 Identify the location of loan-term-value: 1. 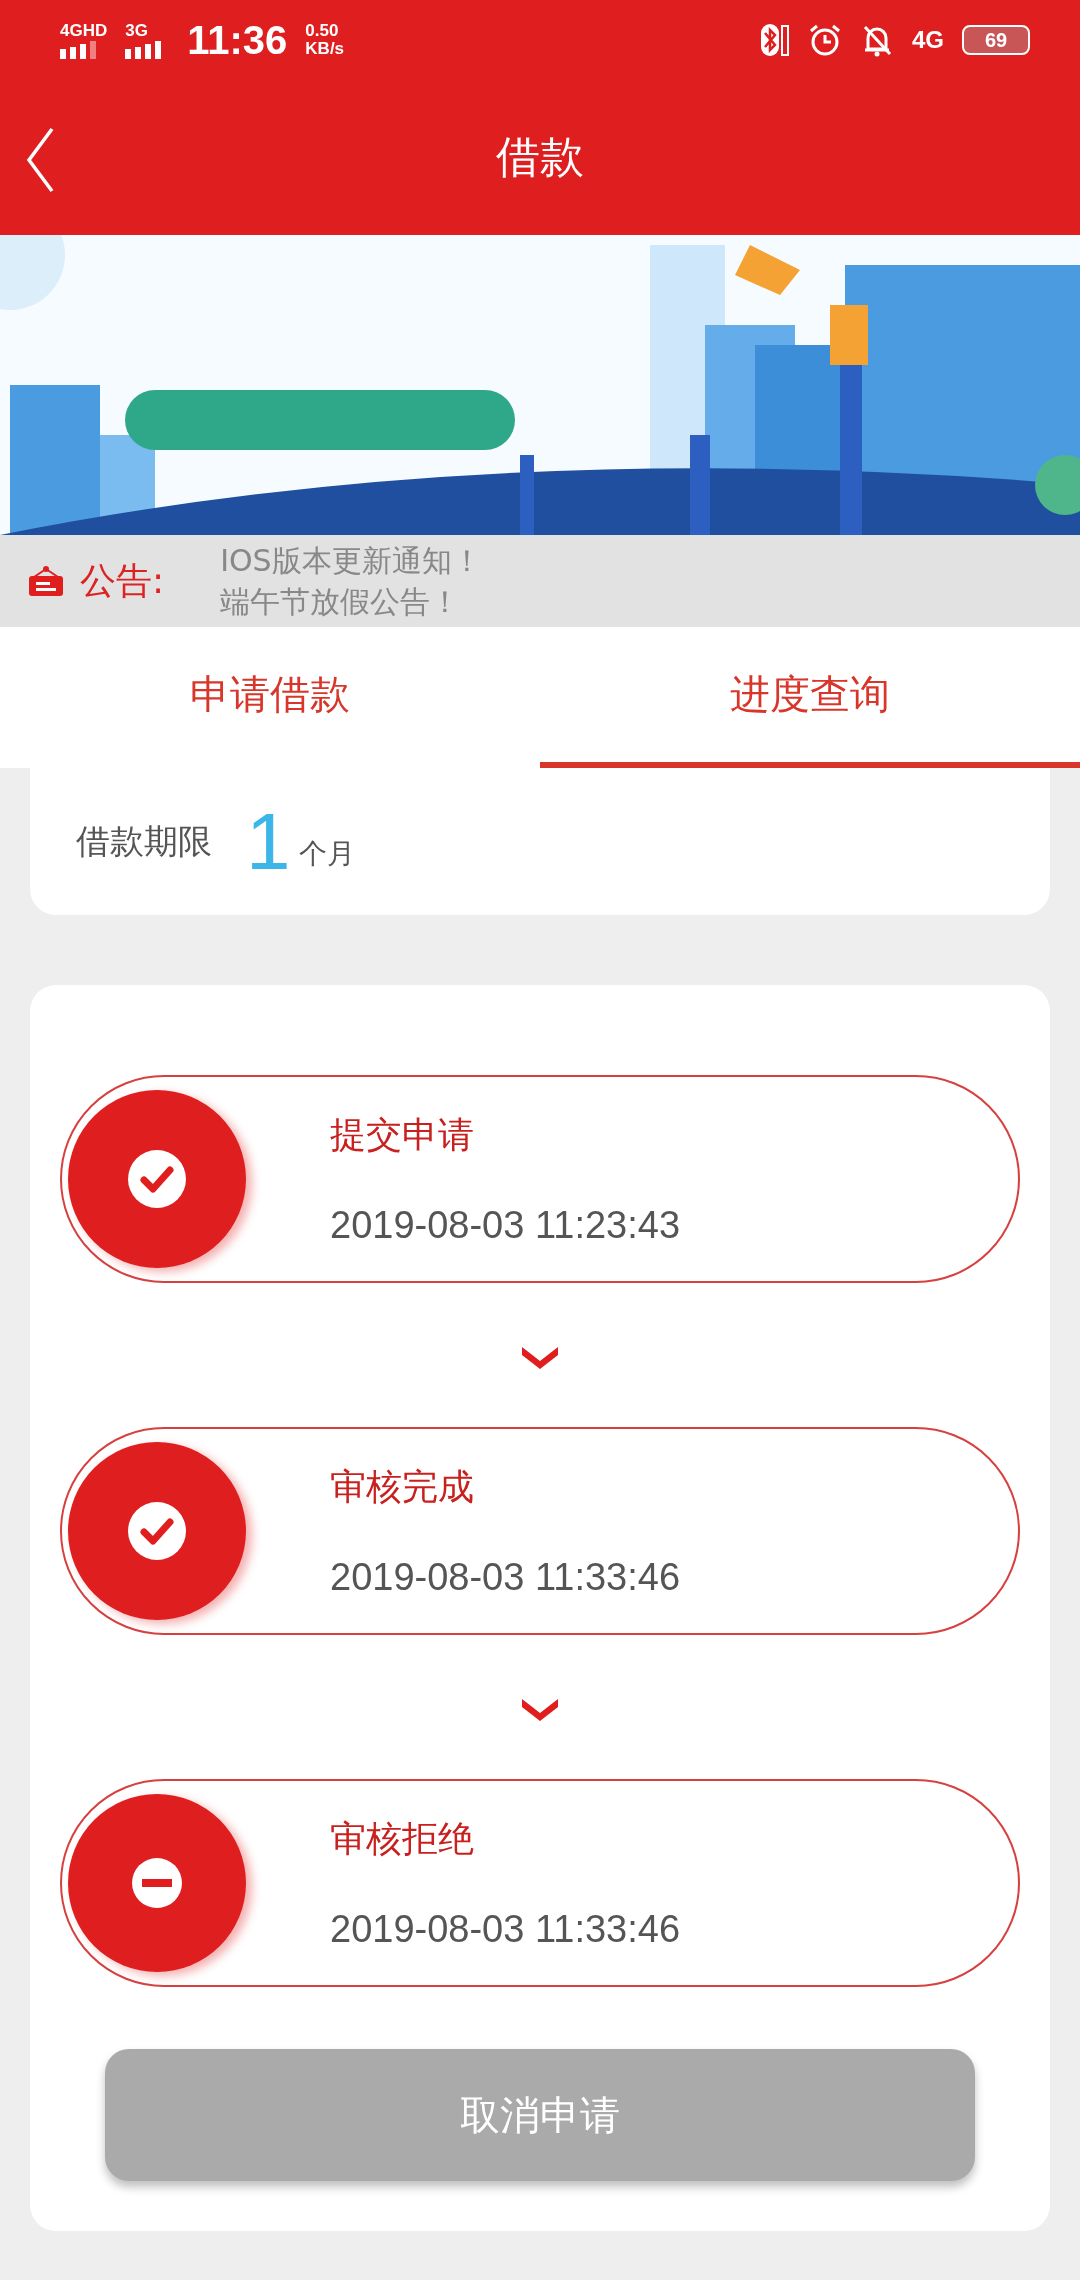
(268, 841).